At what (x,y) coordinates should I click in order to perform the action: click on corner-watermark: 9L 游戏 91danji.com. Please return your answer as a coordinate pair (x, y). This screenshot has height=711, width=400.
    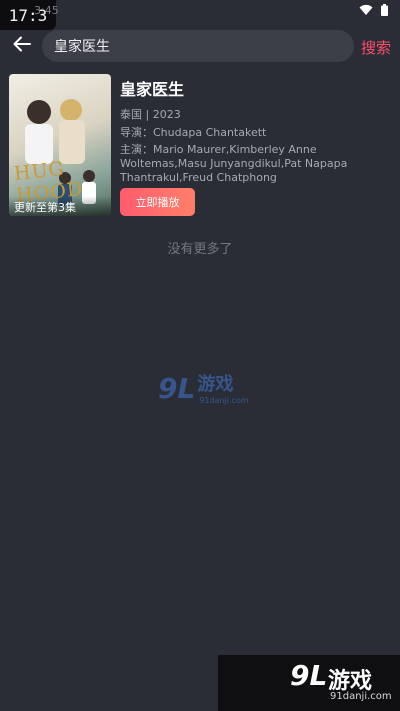
    Looking at the image, I should click on (309, 683).